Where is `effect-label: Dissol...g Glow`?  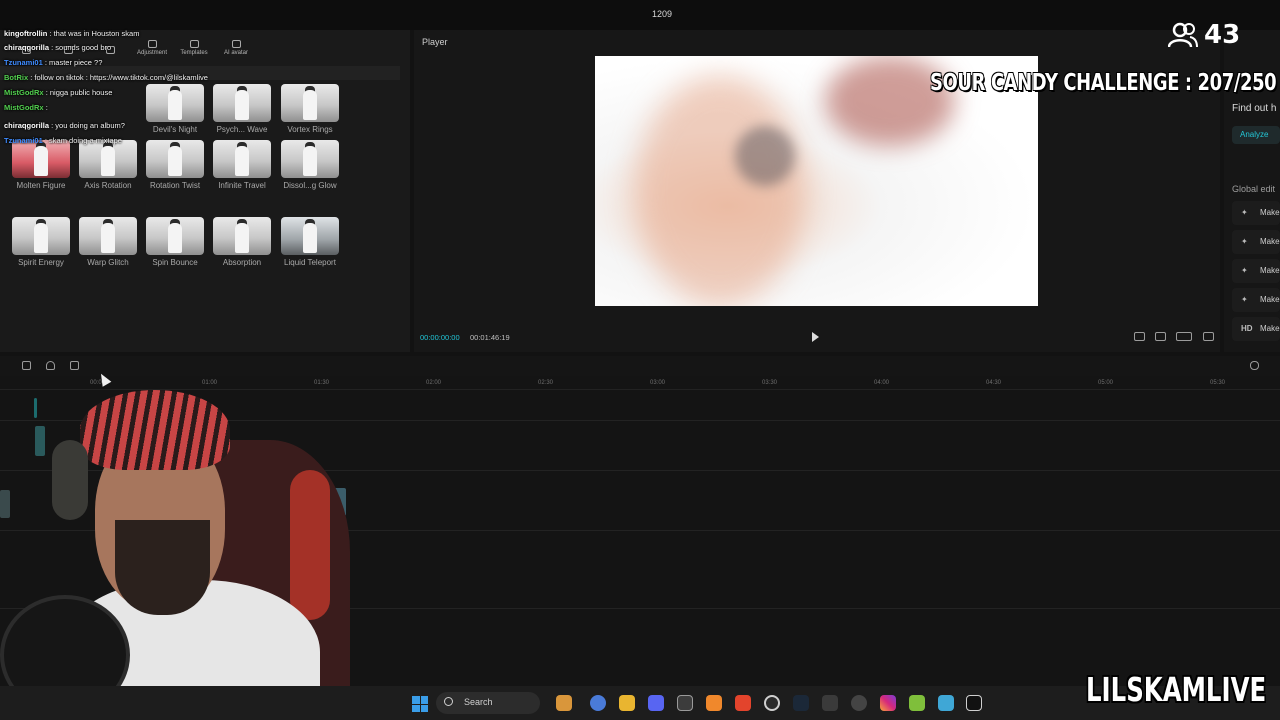
effect-label: Dissol...g Glow is located at coordinates (310, 185).